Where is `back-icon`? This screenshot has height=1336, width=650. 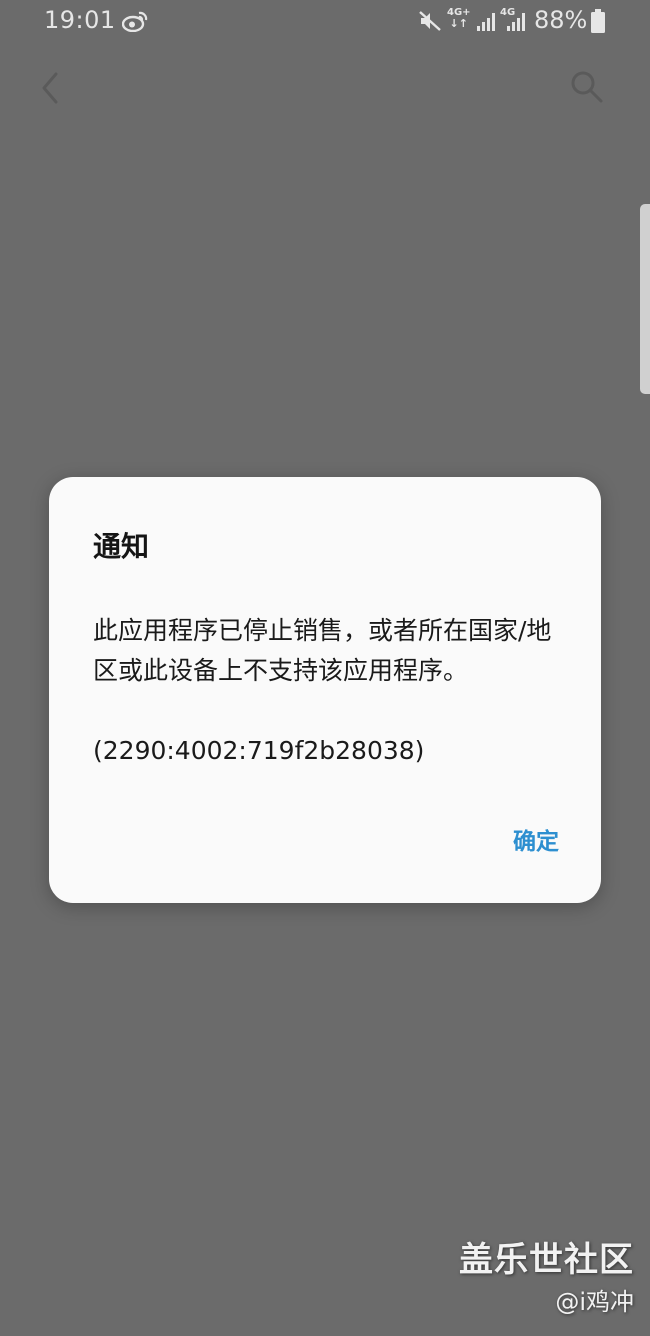 back-icon is located at coordinates (51, 88).